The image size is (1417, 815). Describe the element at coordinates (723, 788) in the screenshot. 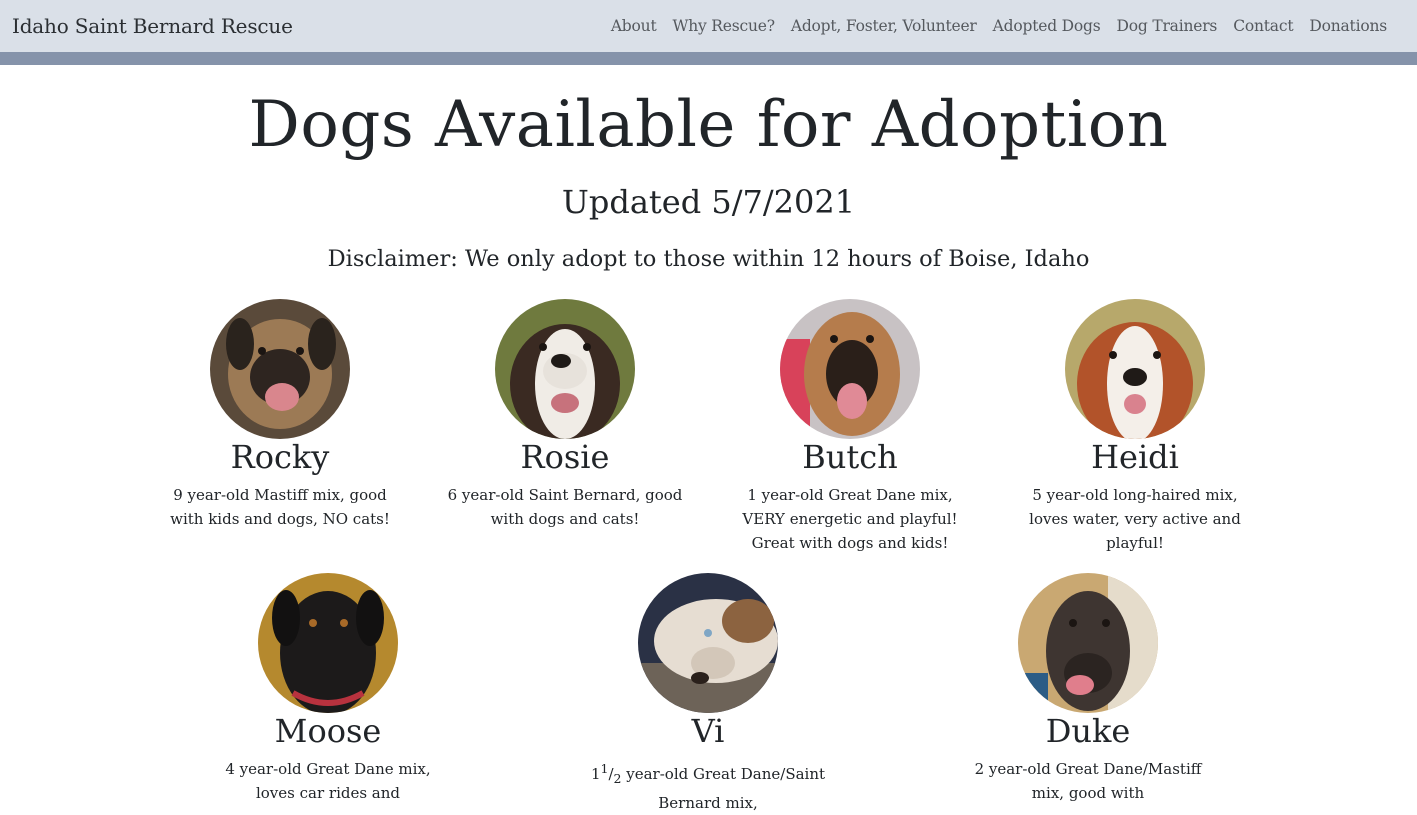

I see `age-description: year-old Great Dane/Saint Bernard mix,` at that location.